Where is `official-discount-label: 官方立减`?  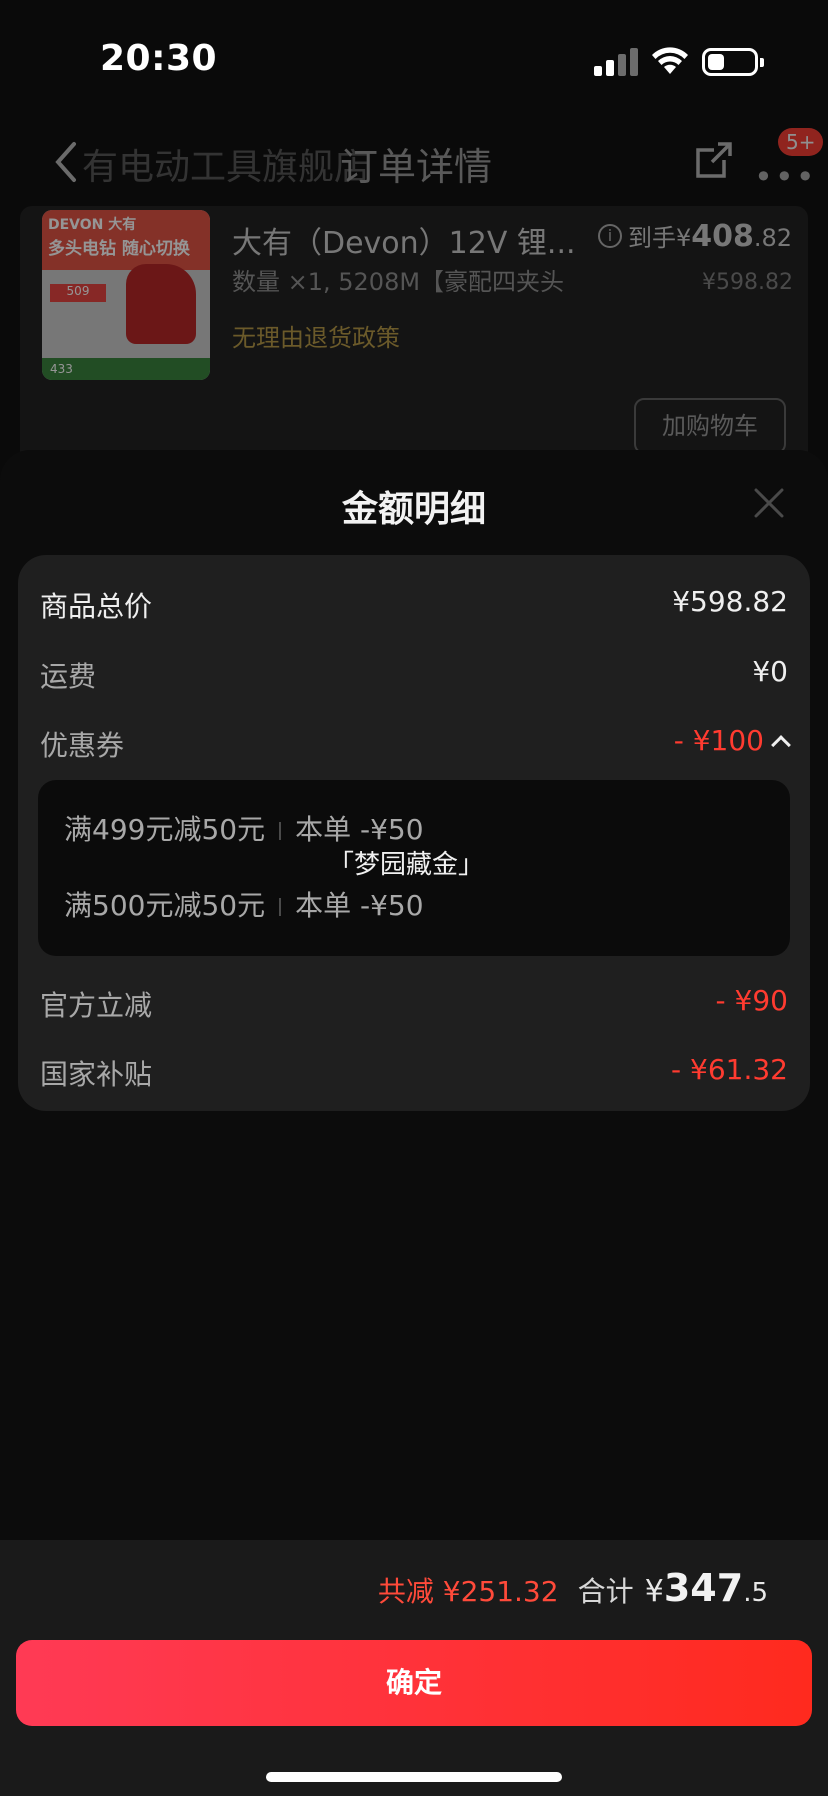 official-discount-label: 官方立减 is located at coordinates (96, 1005).